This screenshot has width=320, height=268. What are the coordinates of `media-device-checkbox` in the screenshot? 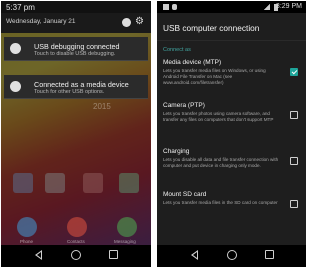 It's located at (294, 72).